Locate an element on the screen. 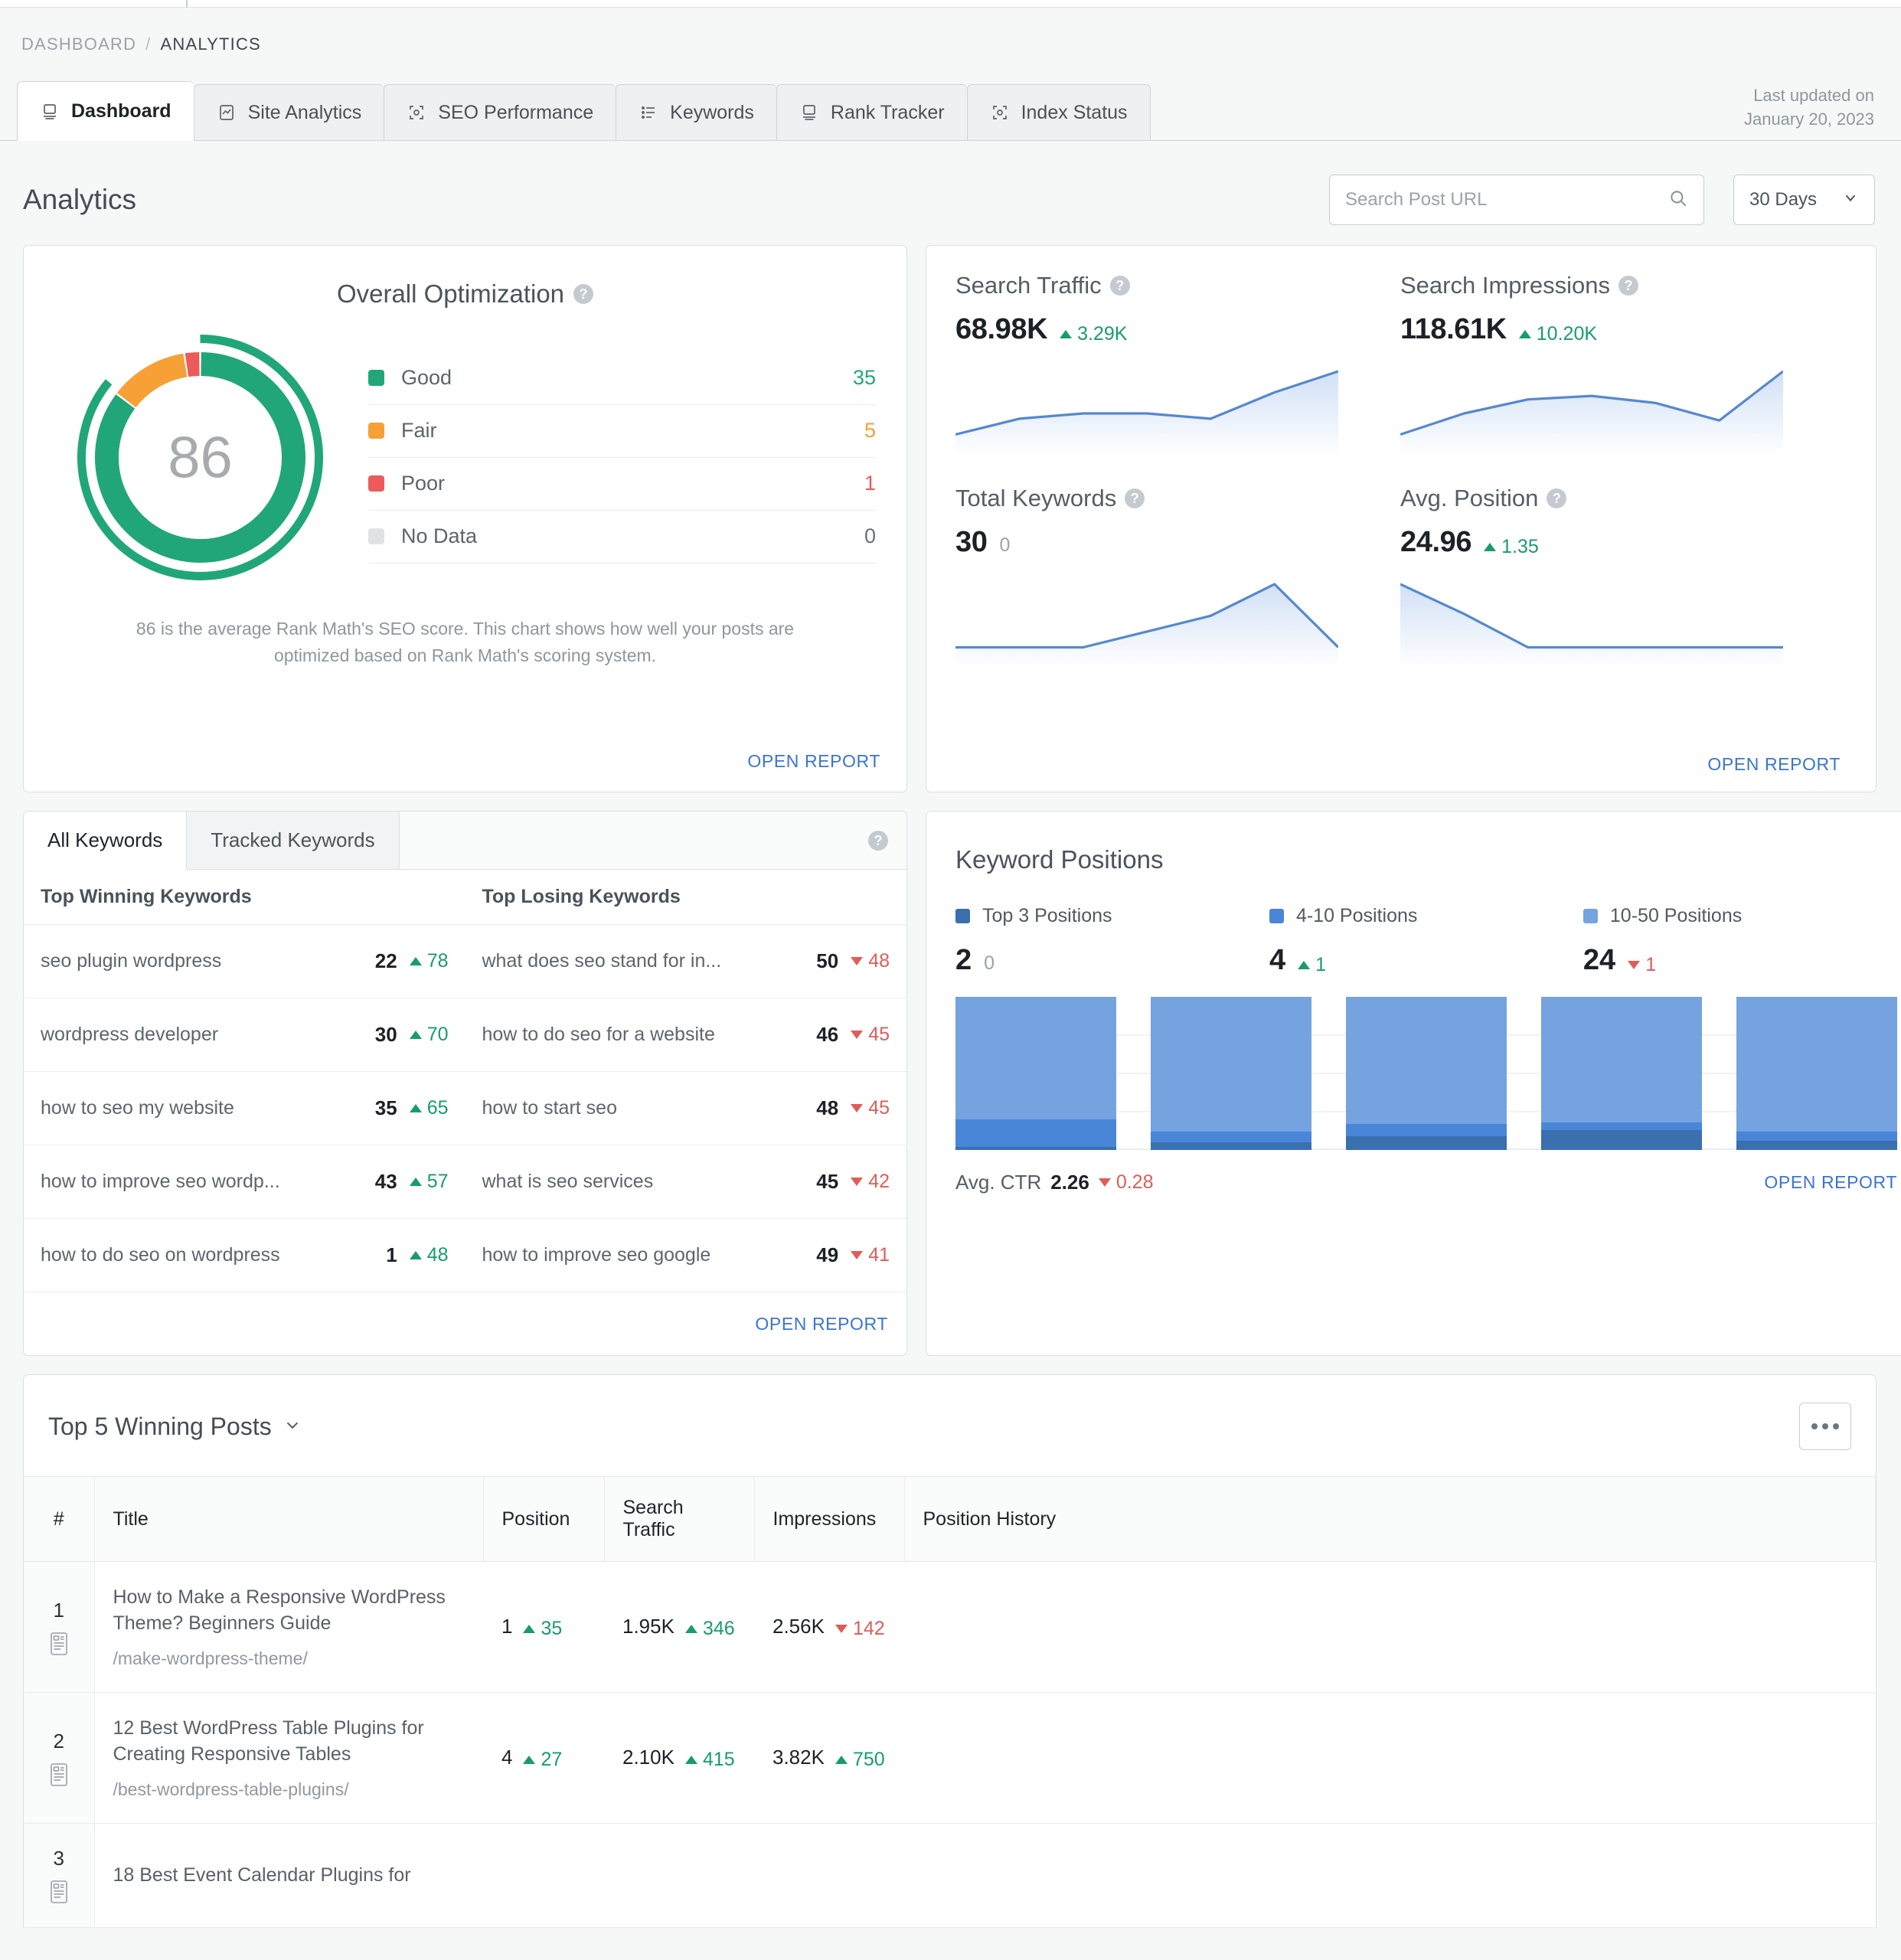 This screenshot has height=1960, width=1901. tab-index-status: Index Status is located at coordinates (1058, 112).